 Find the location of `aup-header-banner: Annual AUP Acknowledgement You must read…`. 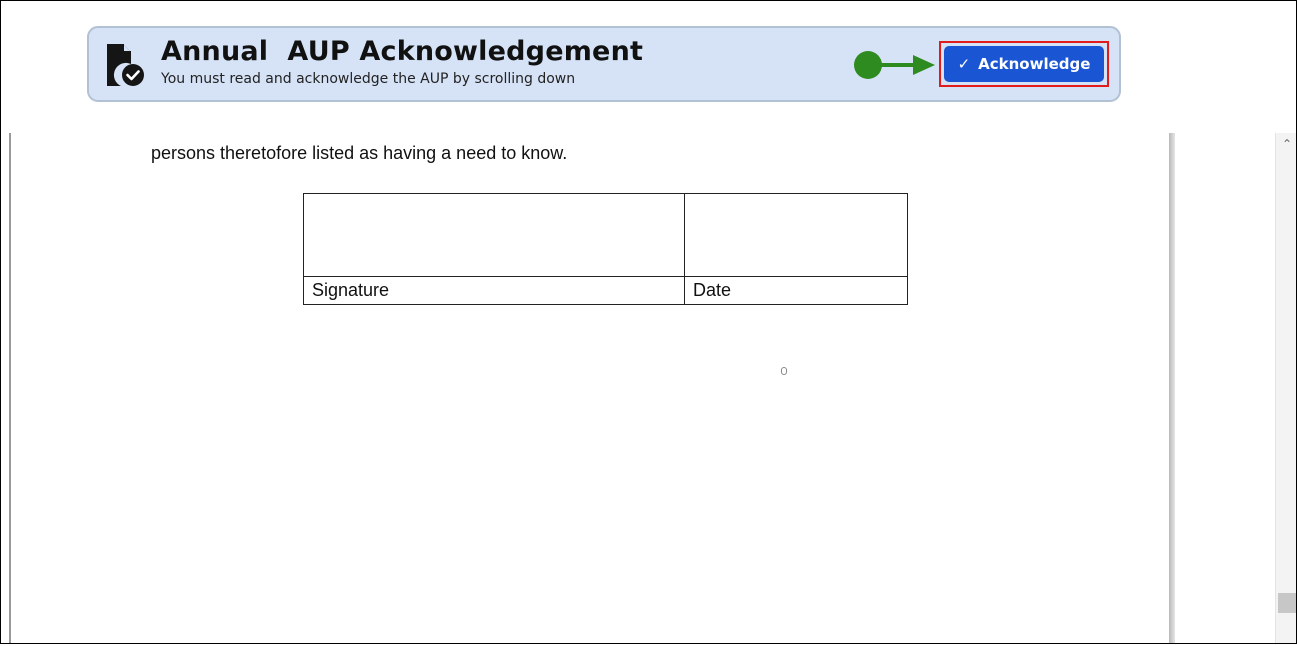

aup-header-banner: Annual AUP Acknowledgement You must read… is located at coordinates (604, 64).